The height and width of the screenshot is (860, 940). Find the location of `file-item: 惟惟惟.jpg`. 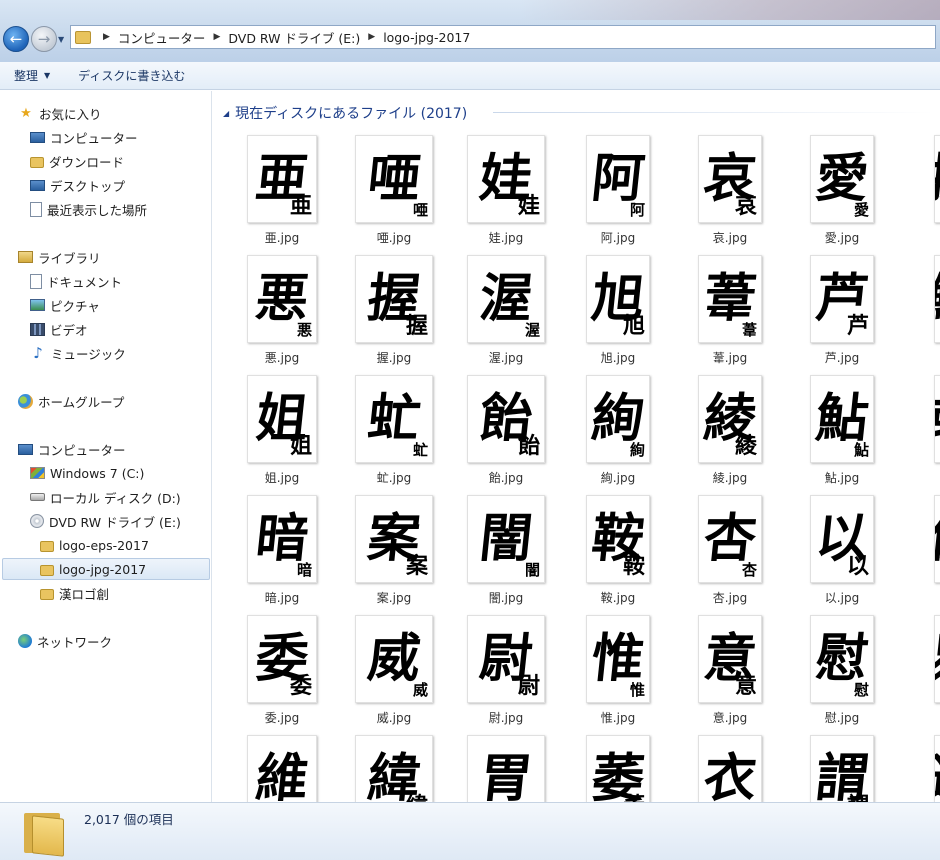

file-item: 惟惟惟.jpg is located at coordinates (611, 673).